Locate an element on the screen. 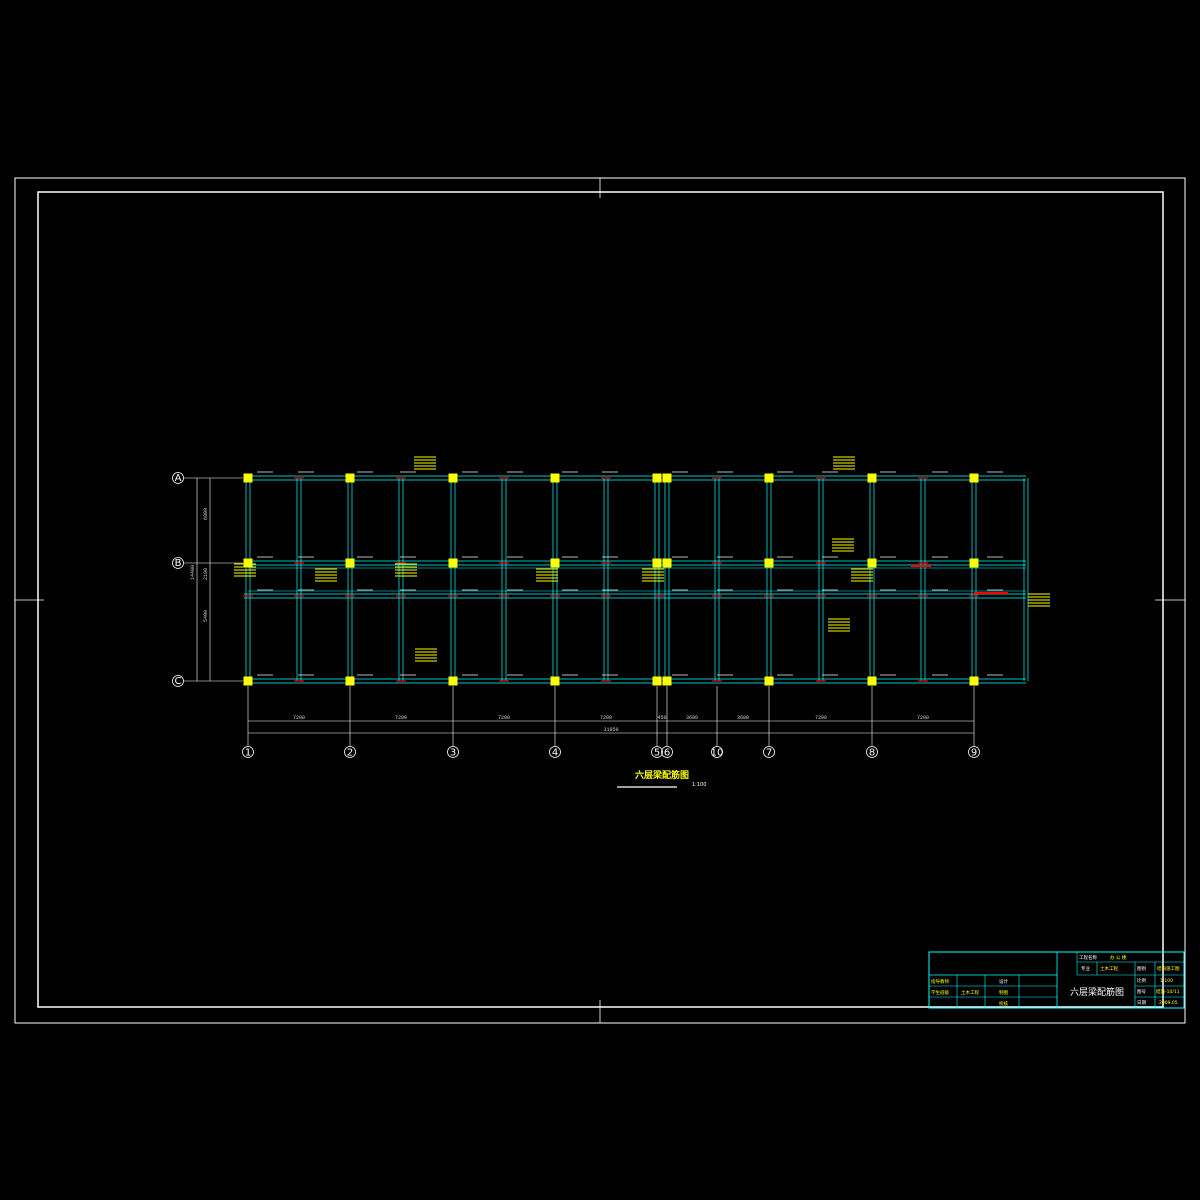 The image size is (1200, 1200). span-dimension: 450 is located at coordinates (661, 718).